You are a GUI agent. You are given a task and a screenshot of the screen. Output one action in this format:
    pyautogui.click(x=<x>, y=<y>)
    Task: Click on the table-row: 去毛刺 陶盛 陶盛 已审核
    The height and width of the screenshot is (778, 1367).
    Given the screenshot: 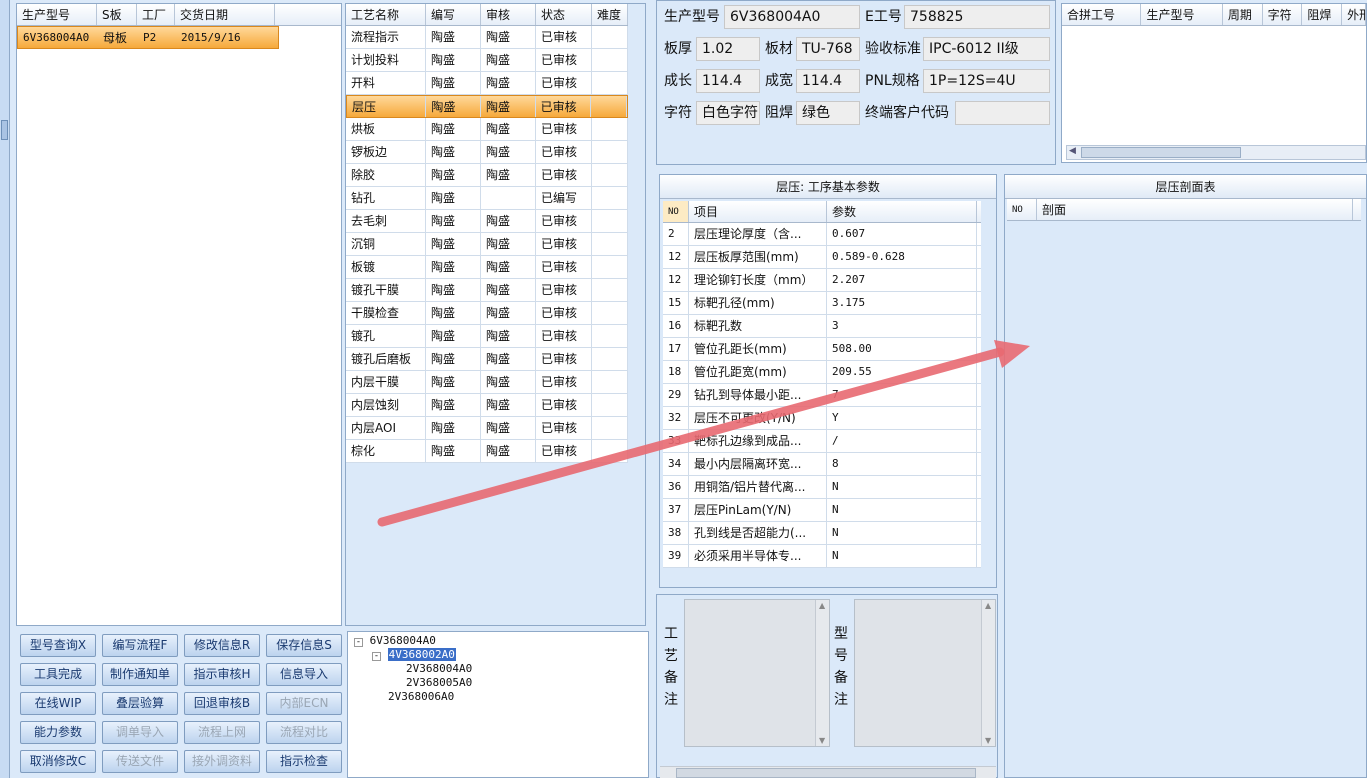 What is the action you would take?
    pyautogui.click(x=487, y=221)
    